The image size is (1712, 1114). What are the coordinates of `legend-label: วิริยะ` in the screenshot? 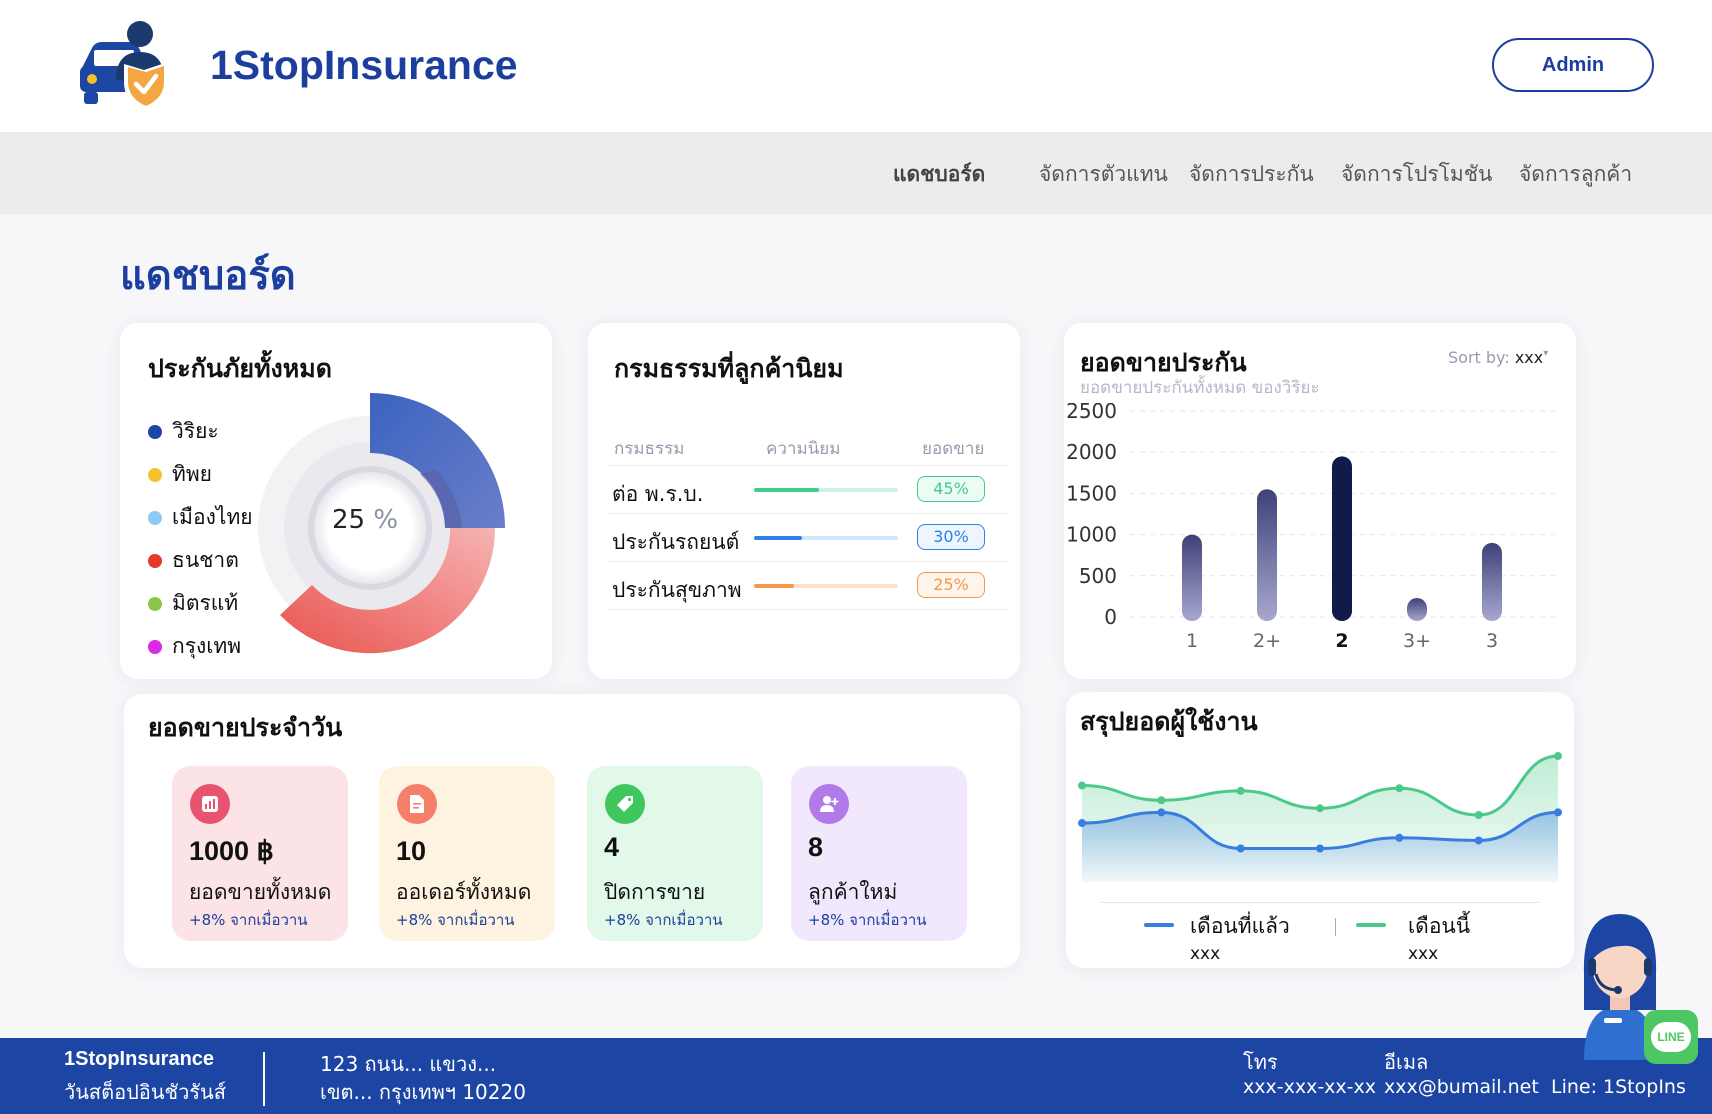 It's located at (195, 431).